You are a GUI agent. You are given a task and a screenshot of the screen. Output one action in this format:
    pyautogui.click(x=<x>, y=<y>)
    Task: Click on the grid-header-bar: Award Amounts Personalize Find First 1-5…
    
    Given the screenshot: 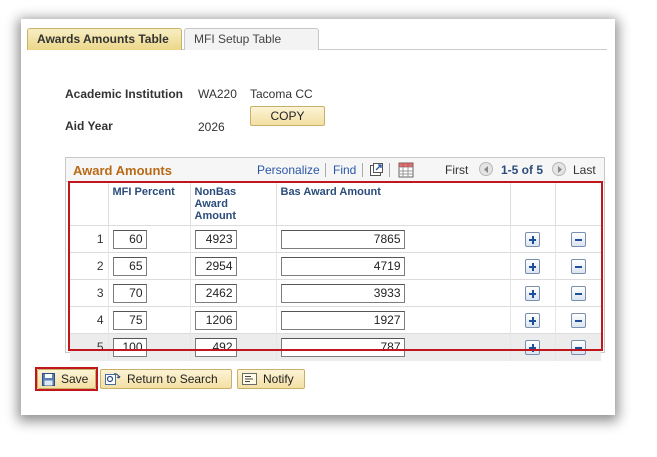 What is the action you would take?
    pyautogui.click(x=335, y=170)
    